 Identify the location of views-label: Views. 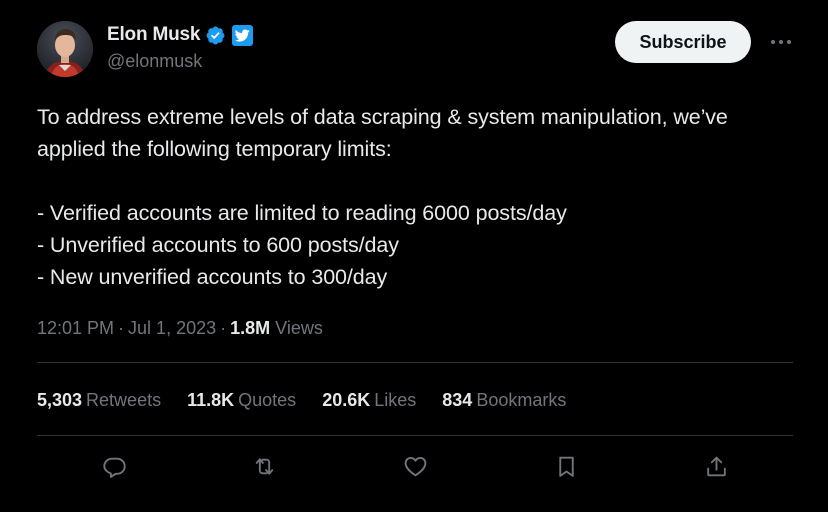
(299, 327).